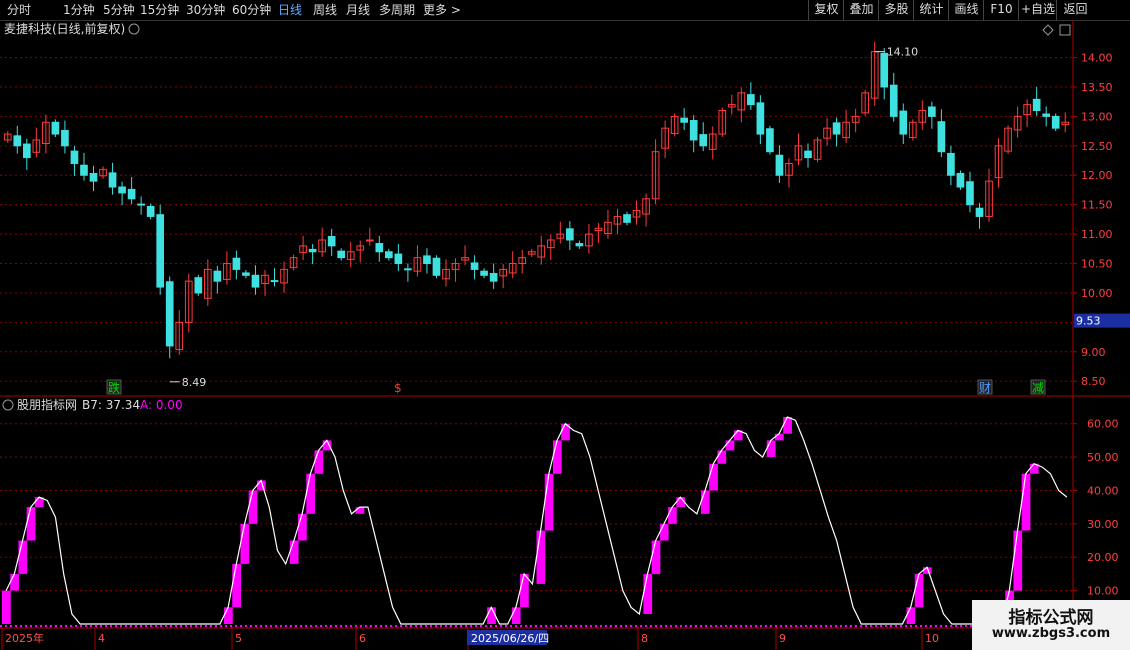 The width and height of the screenshot is (1130, 650). I want to click on price-tick-label: 12.50, so click(1097, 146).